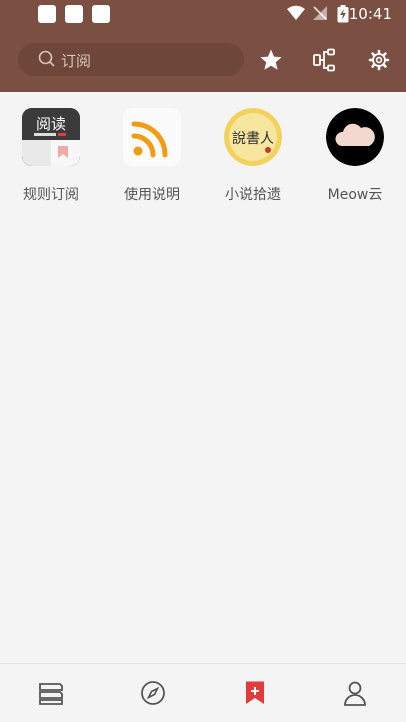 This screenshot has height=722, width=406. I want to click on group-icon, so click(324, 60).